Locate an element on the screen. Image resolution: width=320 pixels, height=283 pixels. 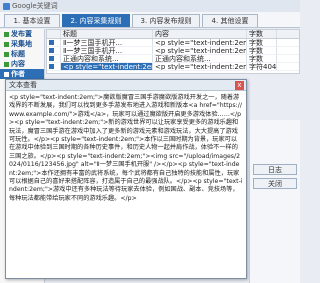
window-title: Google关键词 is located at coordinates (35, 6).